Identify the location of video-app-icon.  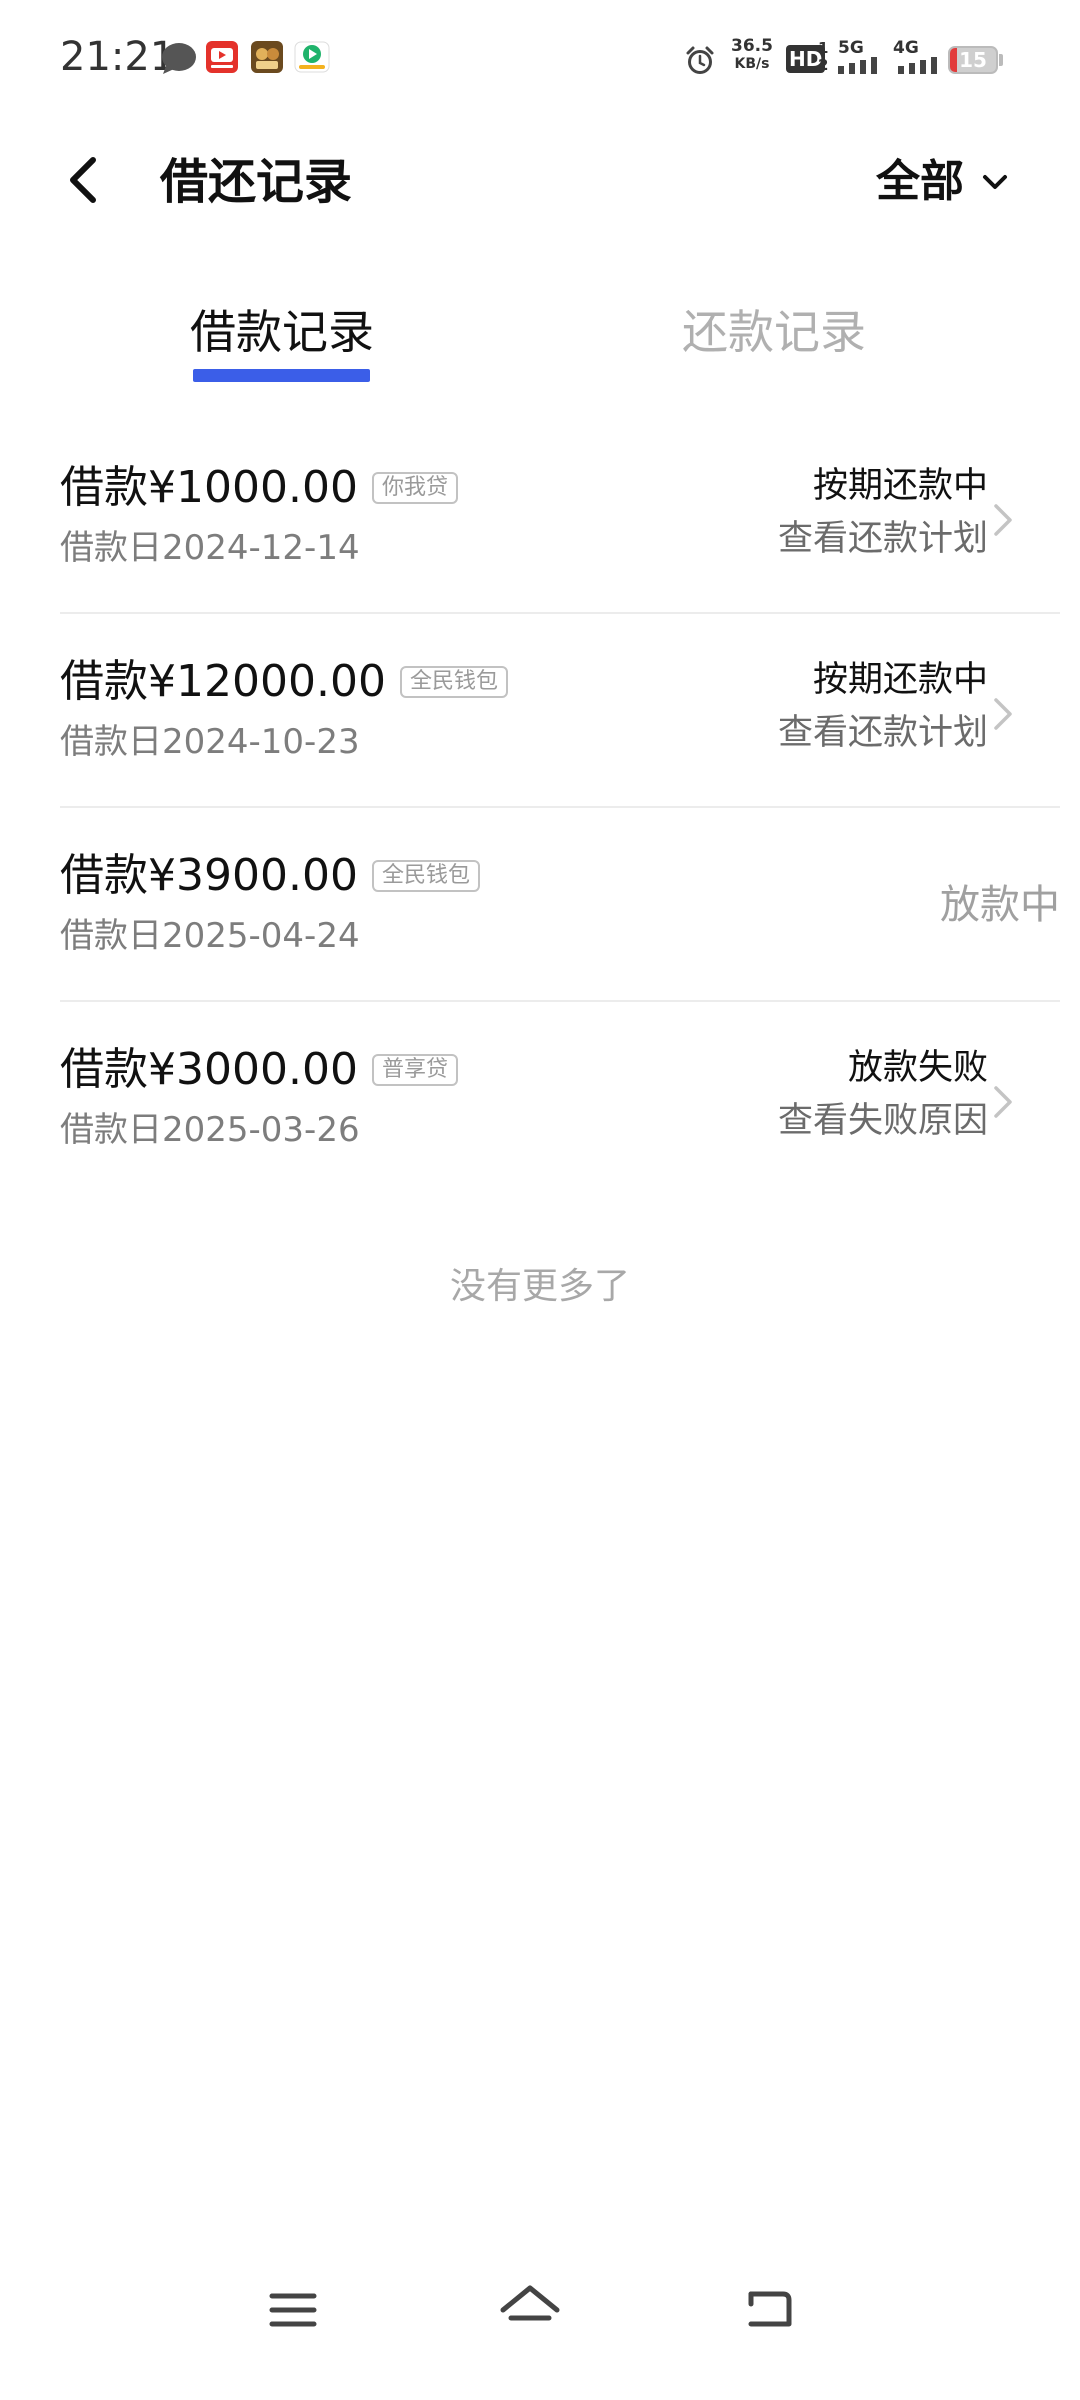
(222, 57).